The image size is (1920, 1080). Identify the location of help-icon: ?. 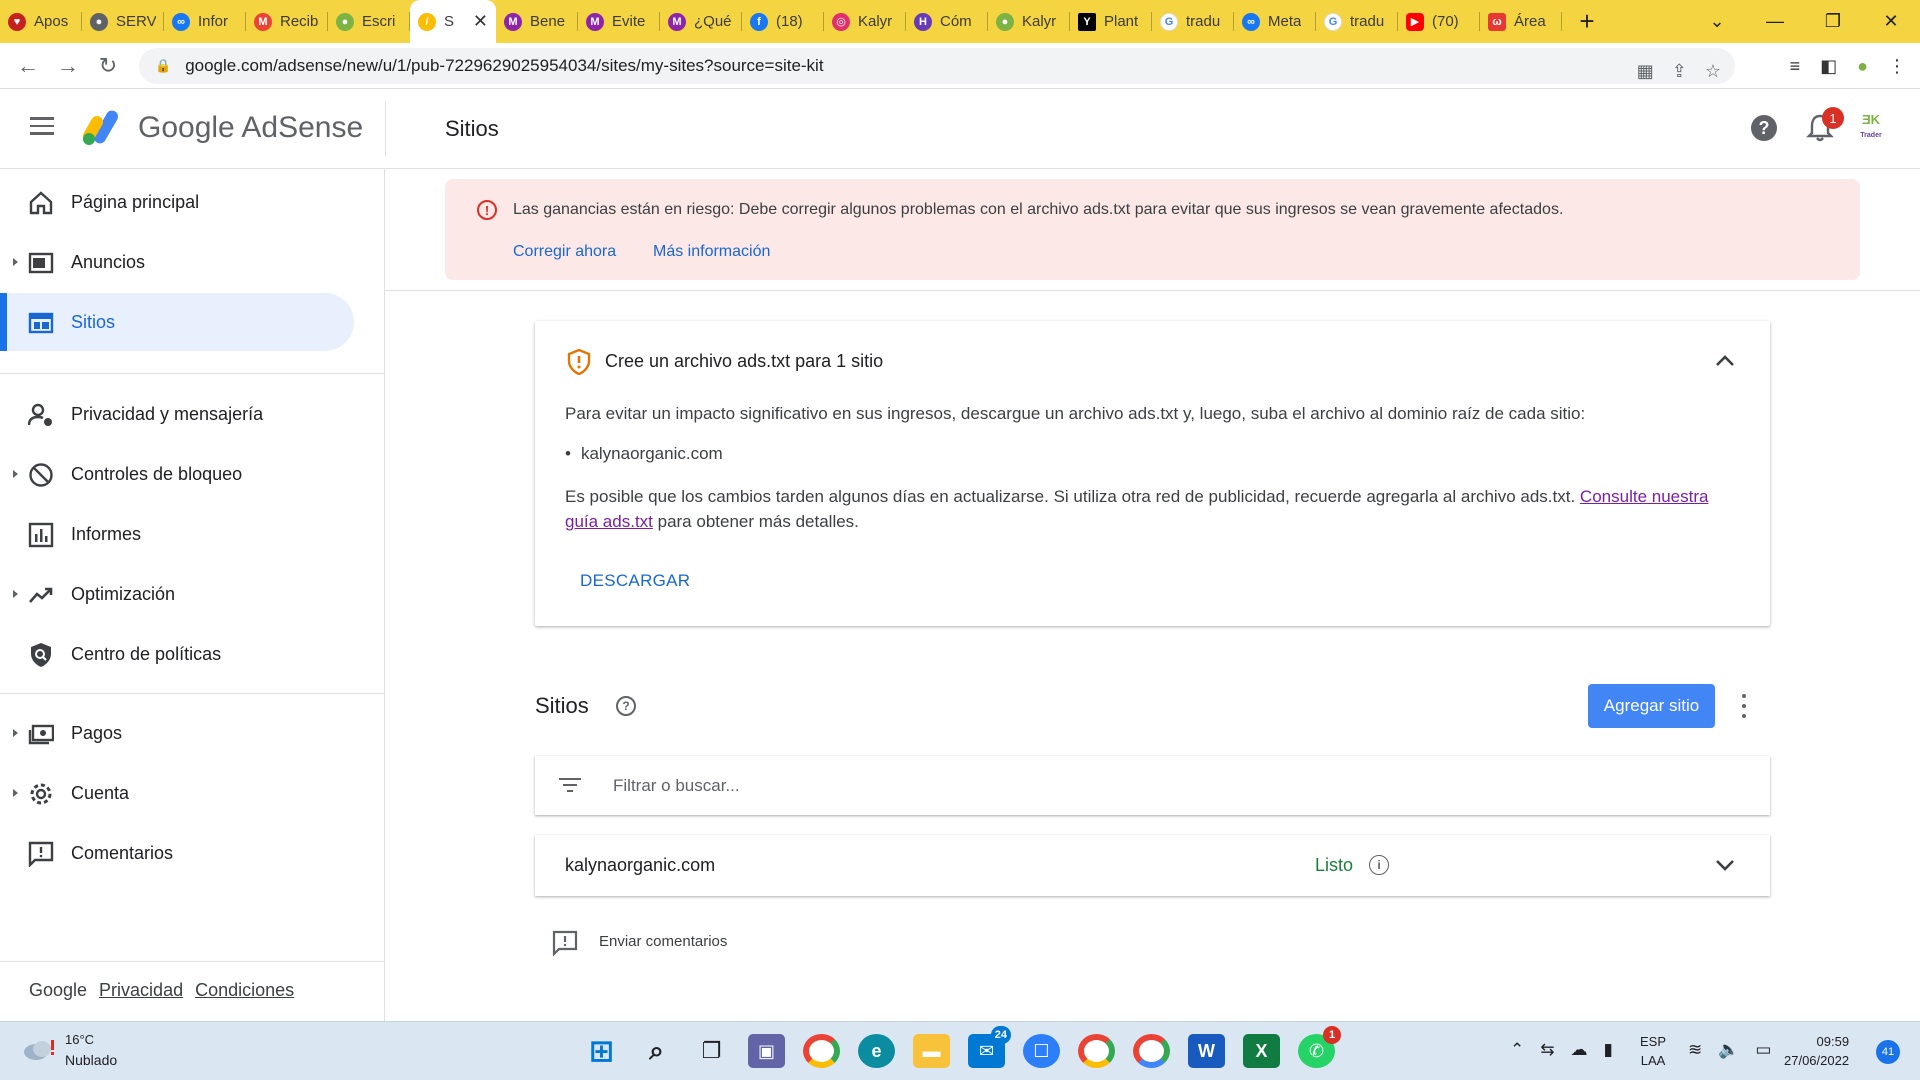
(1764, 128).